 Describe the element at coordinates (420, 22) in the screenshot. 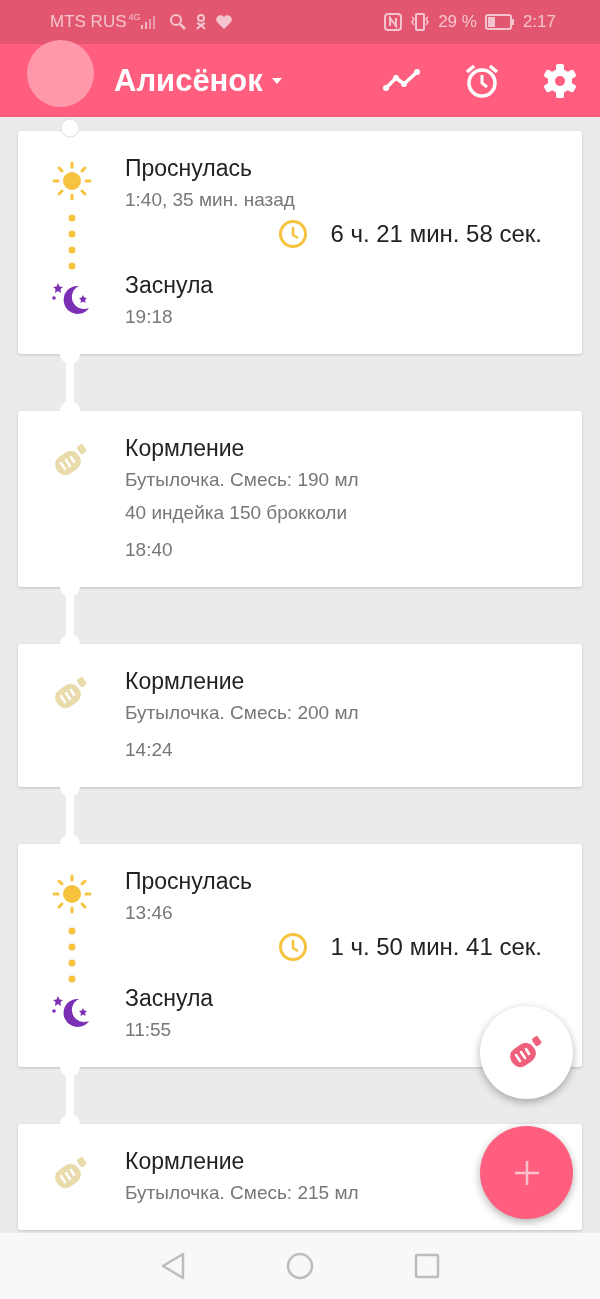

I see `vibrate-icon` at that location.